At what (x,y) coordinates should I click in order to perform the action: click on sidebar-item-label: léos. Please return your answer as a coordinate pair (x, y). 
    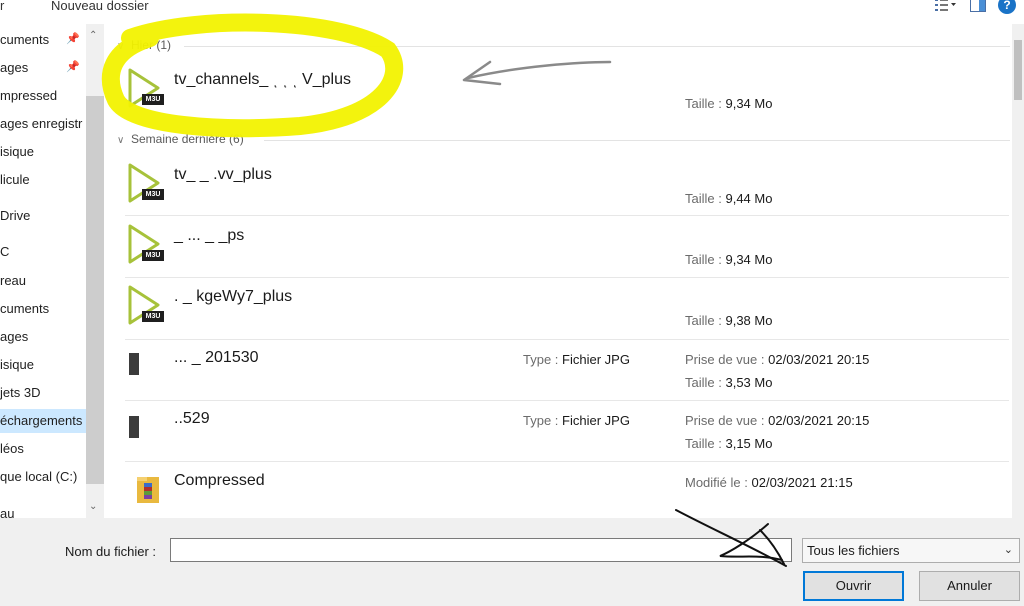
    Looking at the image, I should click on (12, 448).